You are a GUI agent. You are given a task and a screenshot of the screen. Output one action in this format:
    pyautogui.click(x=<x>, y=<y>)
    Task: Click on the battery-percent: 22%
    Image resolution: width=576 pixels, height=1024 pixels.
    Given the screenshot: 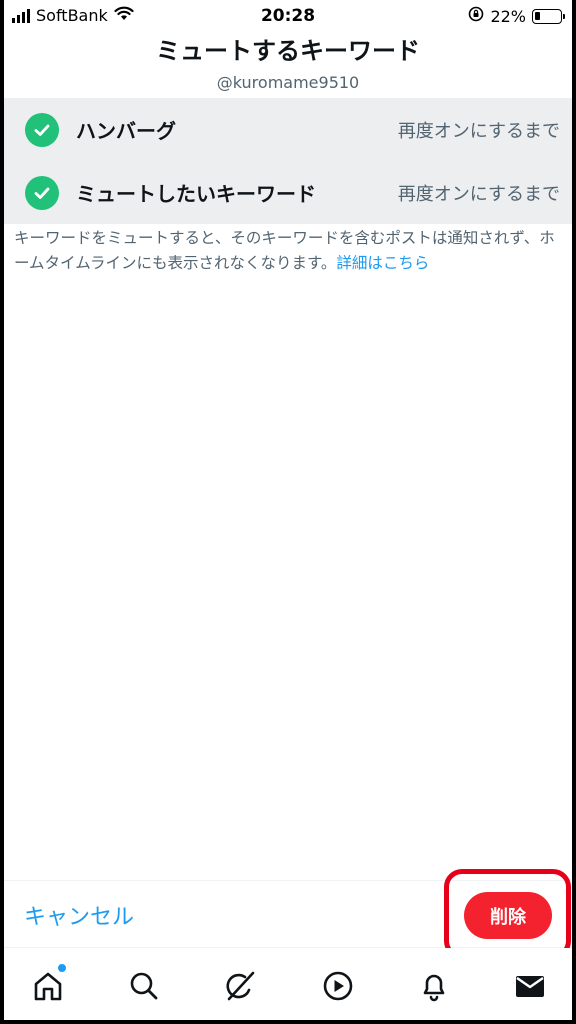 What is the action you would take?
    pyautogui.click(x=508, y=16)
    